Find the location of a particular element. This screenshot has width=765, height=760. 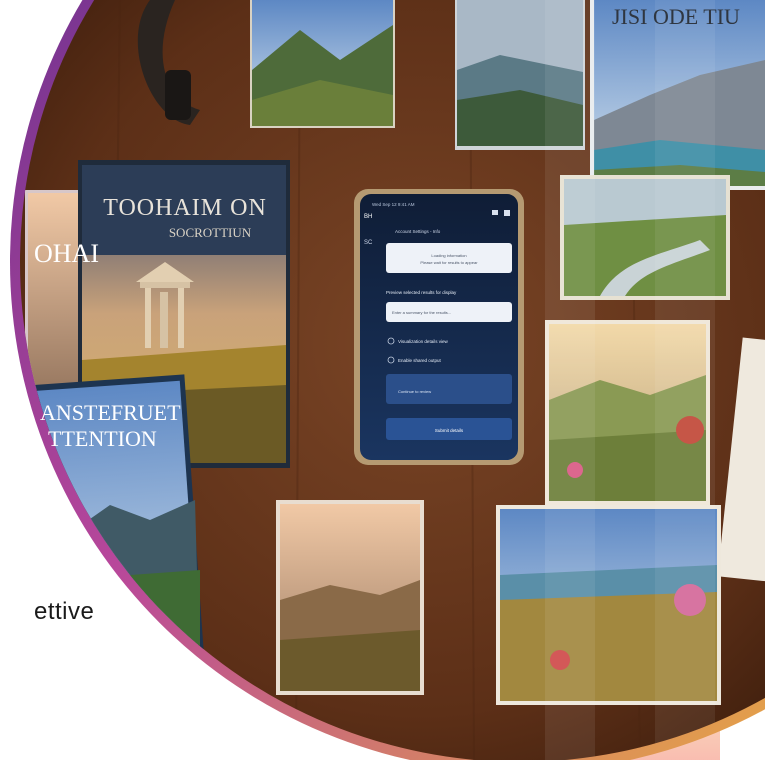

tablet-section-label: Preview selected results for display is located at coordinates (421, 292).